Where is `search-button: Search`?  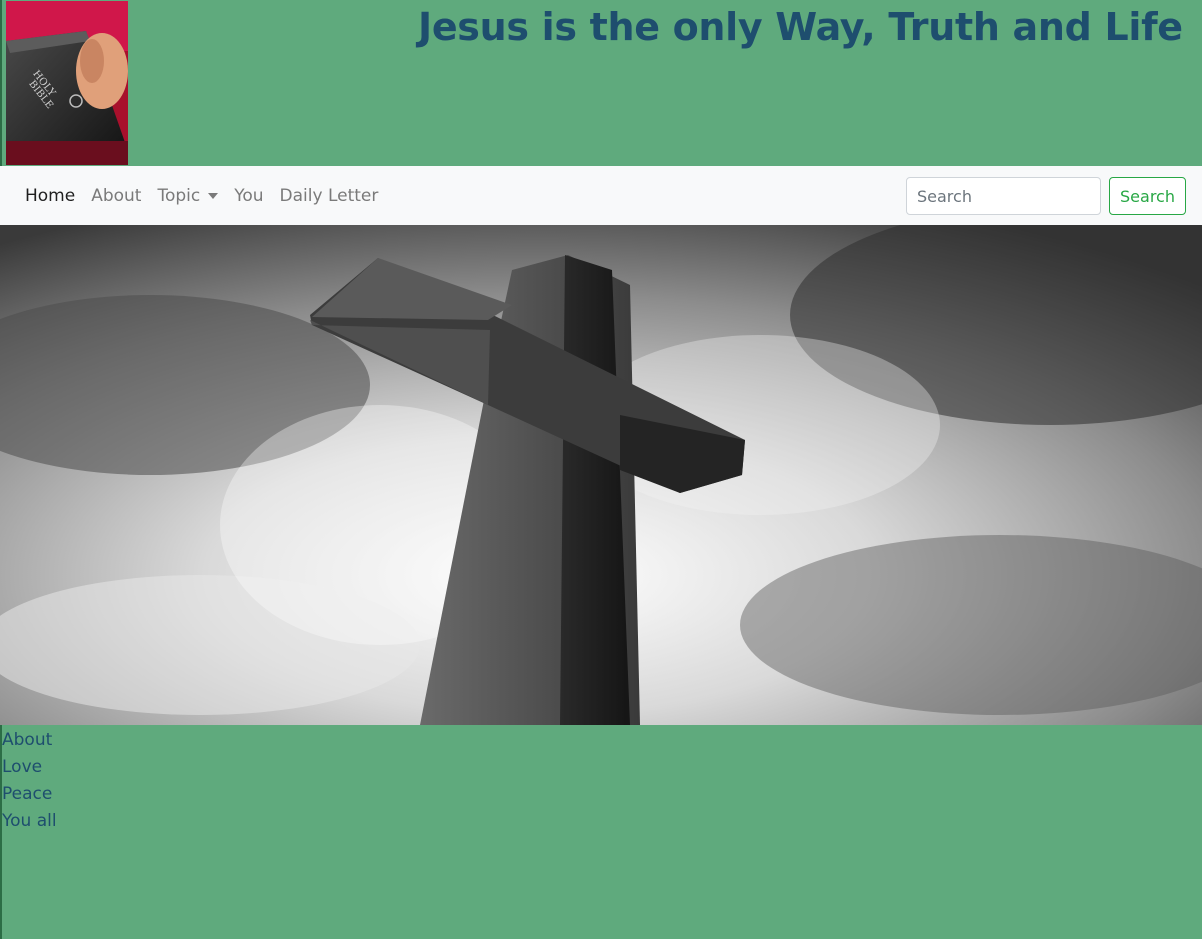
search-button: Search is located at coordinates (1147, 196).